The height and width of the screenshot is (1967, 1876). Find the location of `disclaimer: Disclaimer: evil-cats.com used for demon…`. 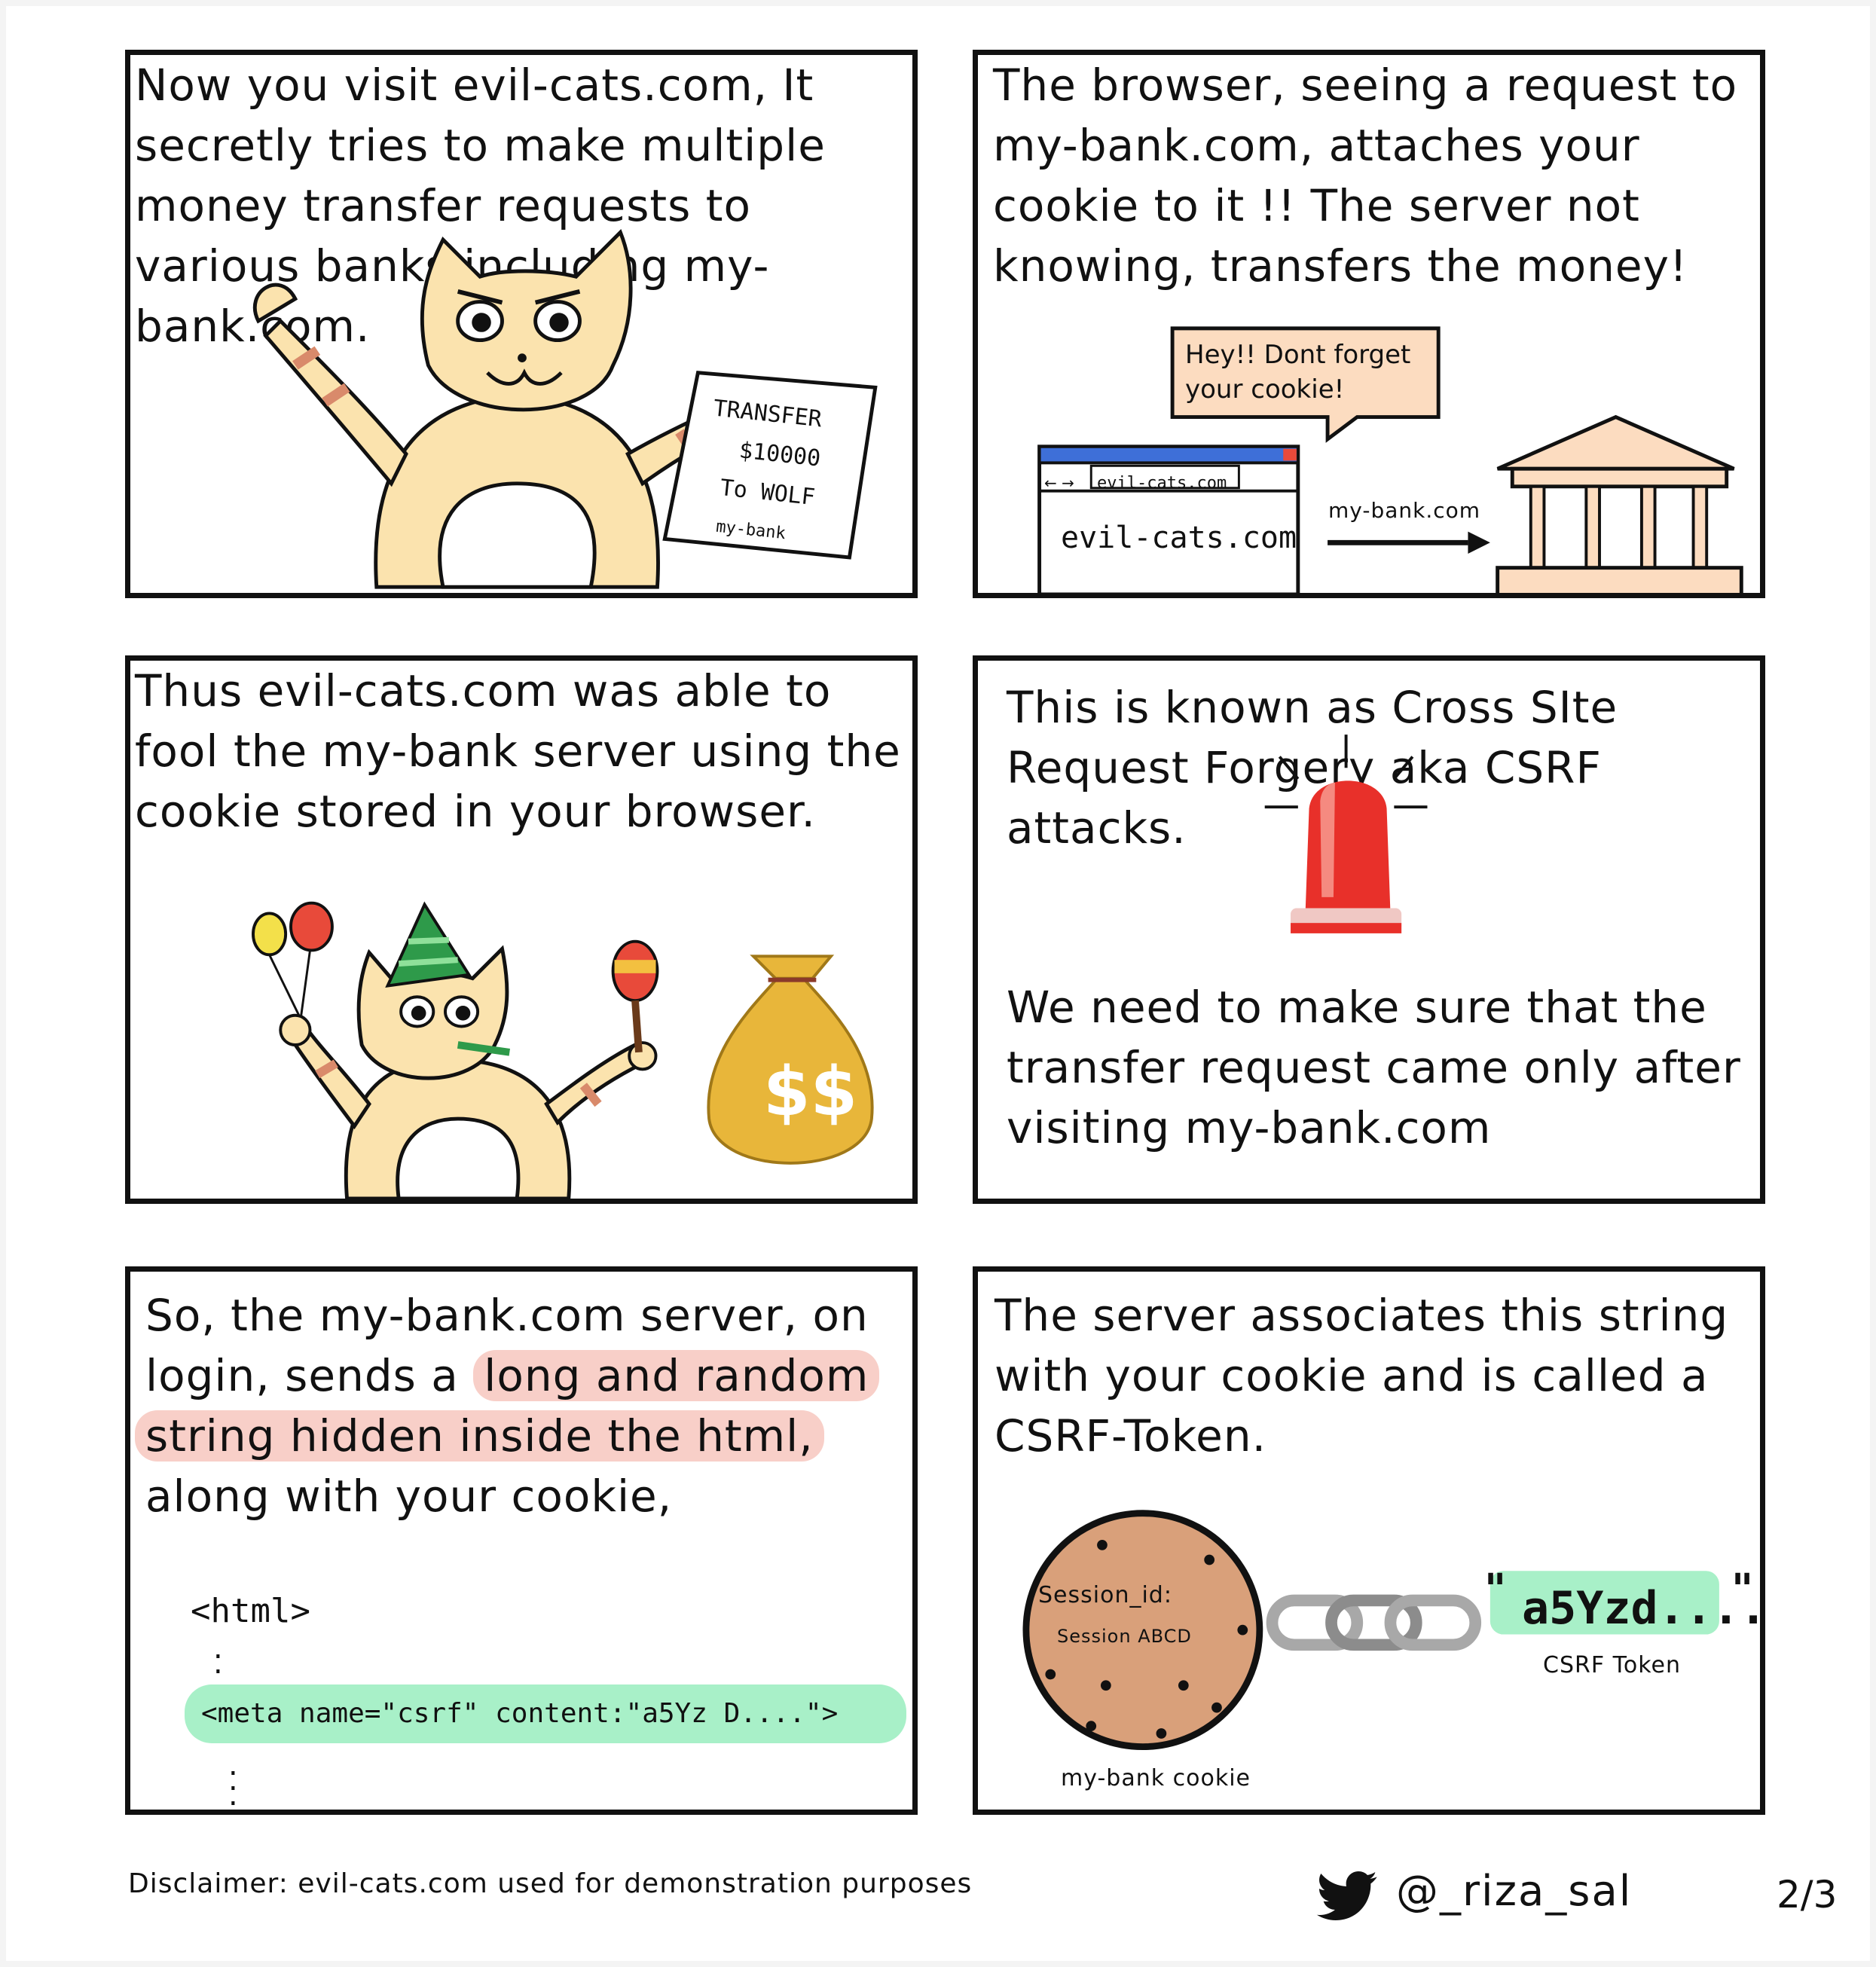

disclaimer: Disclaimer: evil-cats.com used for demon… is located at coordinates (550, 1883).